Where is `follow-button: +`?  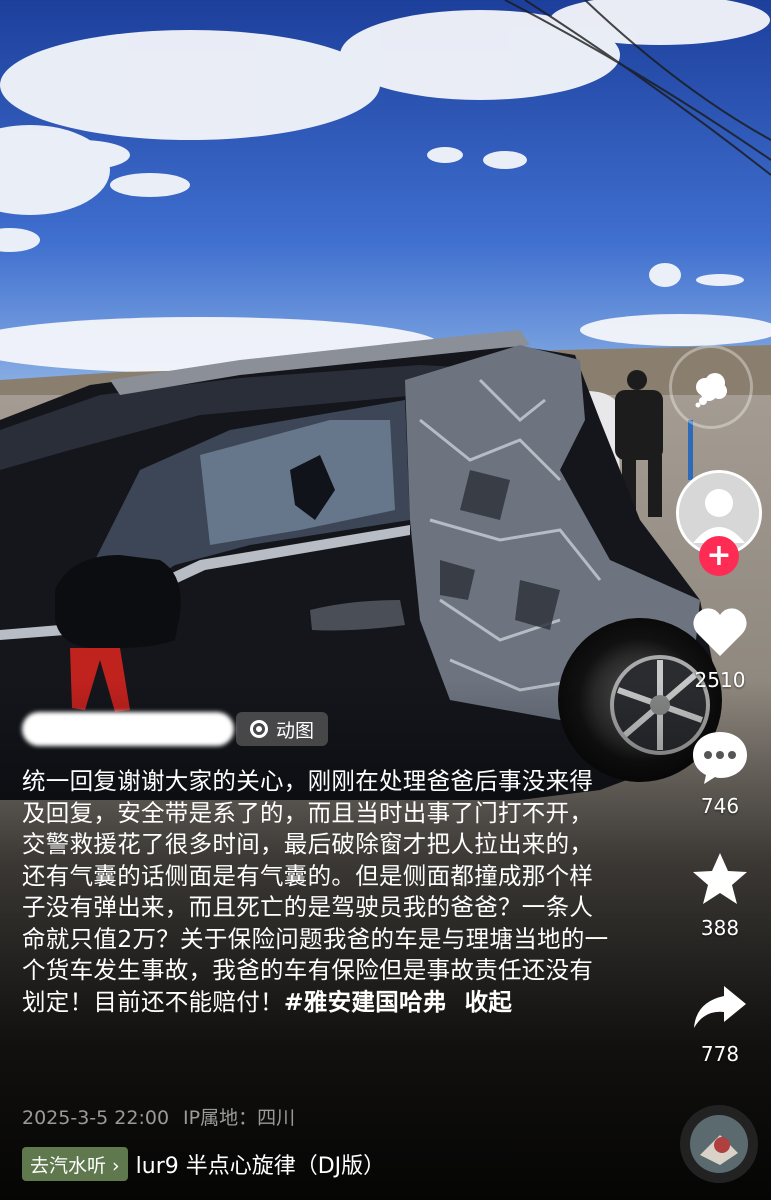
follow-button: + is located at coordinates (719, 556).